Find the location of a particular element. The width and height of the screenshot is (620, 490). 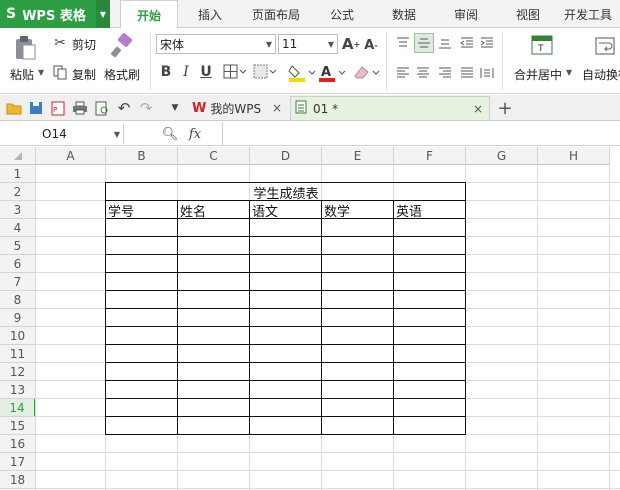

font-color-icon: A is located at coordinates (332, 73).